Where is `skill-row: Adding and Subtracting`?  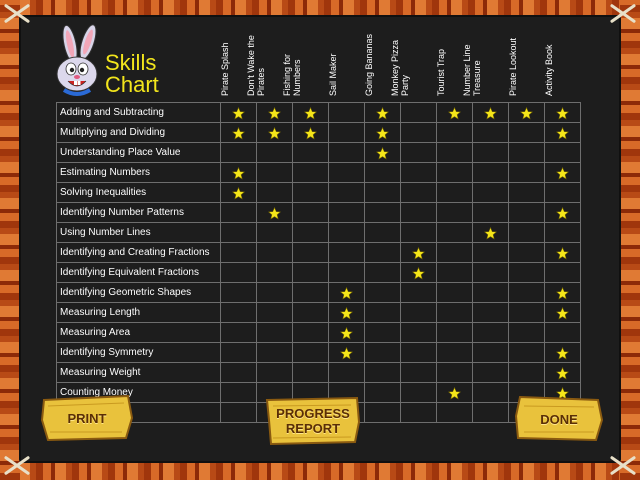
skill-row: Adding and Subtracting is located at coordinates (318, 112).